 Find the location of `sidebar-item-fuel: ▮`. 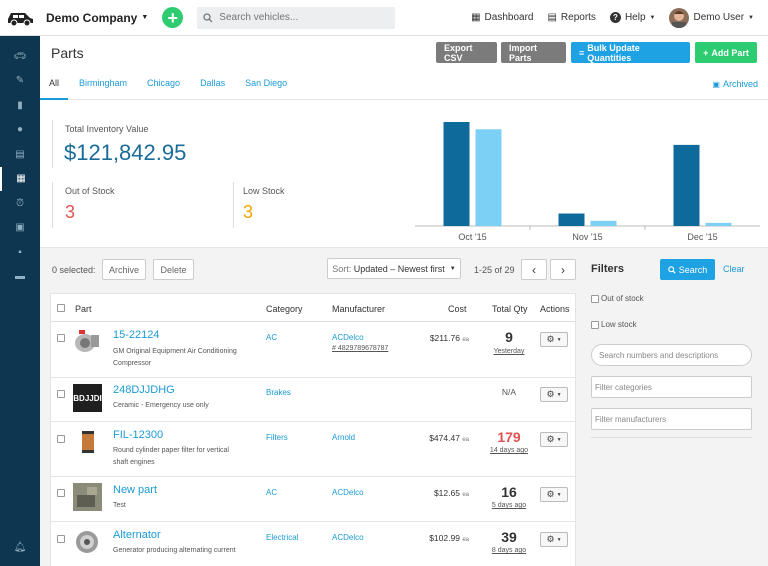

sidebar-item-fuel: ▮ is located at coordinates (20, 105).